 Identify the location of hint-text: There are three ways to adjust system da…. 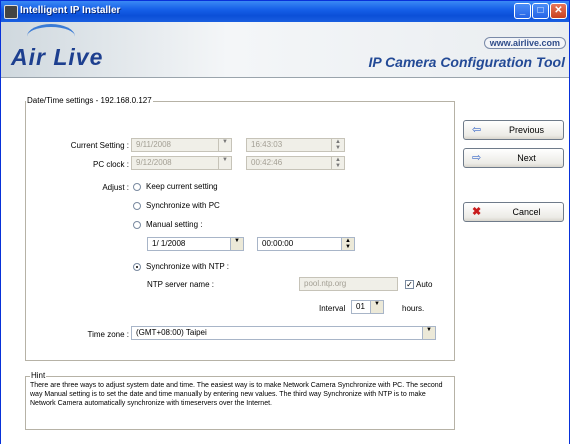
(236, 394).